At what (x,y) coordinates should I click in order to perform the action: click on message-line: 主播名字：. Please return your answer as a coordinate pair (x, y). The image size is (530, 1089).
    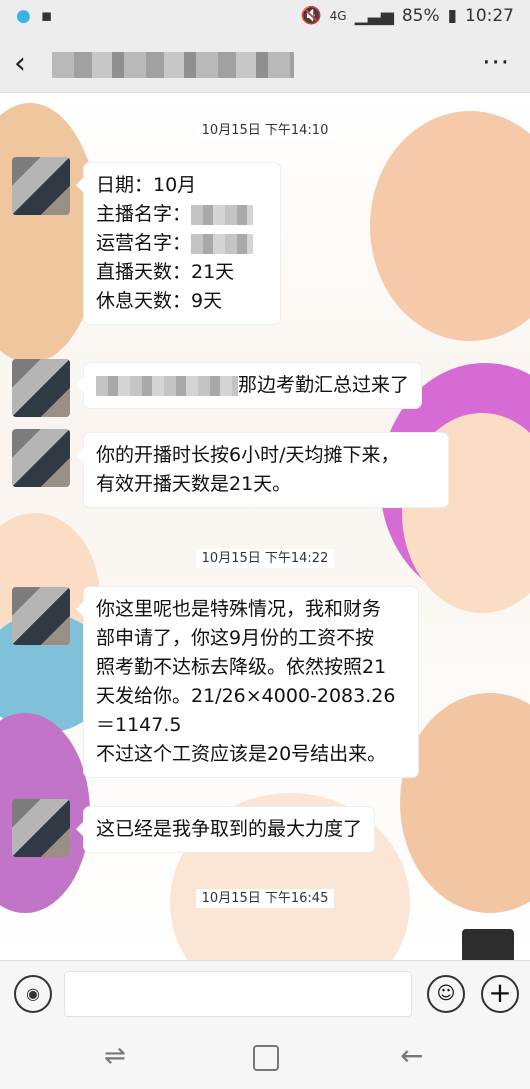
    Looking at the image, I should click on (182, 214).